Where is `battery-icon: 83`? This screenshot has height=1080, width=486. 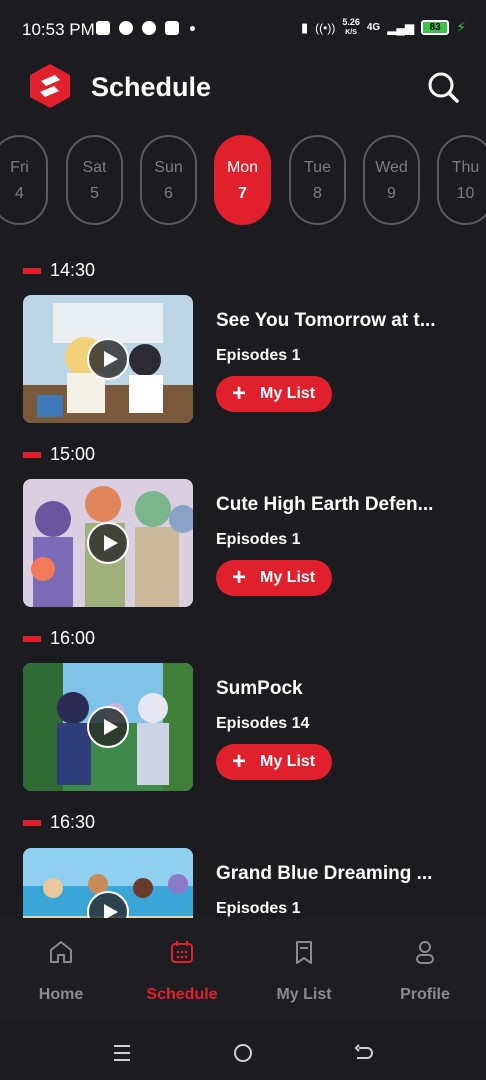
battery-icon: 83 is located at coordinates (435, 27).